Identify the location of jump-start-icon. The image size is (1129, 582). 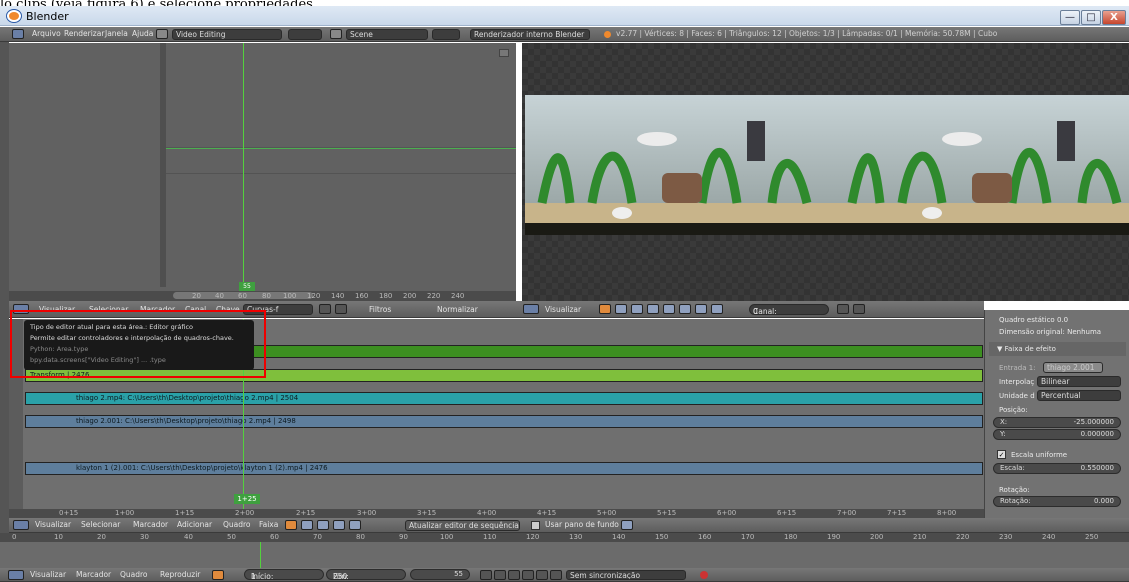
(486, 575).